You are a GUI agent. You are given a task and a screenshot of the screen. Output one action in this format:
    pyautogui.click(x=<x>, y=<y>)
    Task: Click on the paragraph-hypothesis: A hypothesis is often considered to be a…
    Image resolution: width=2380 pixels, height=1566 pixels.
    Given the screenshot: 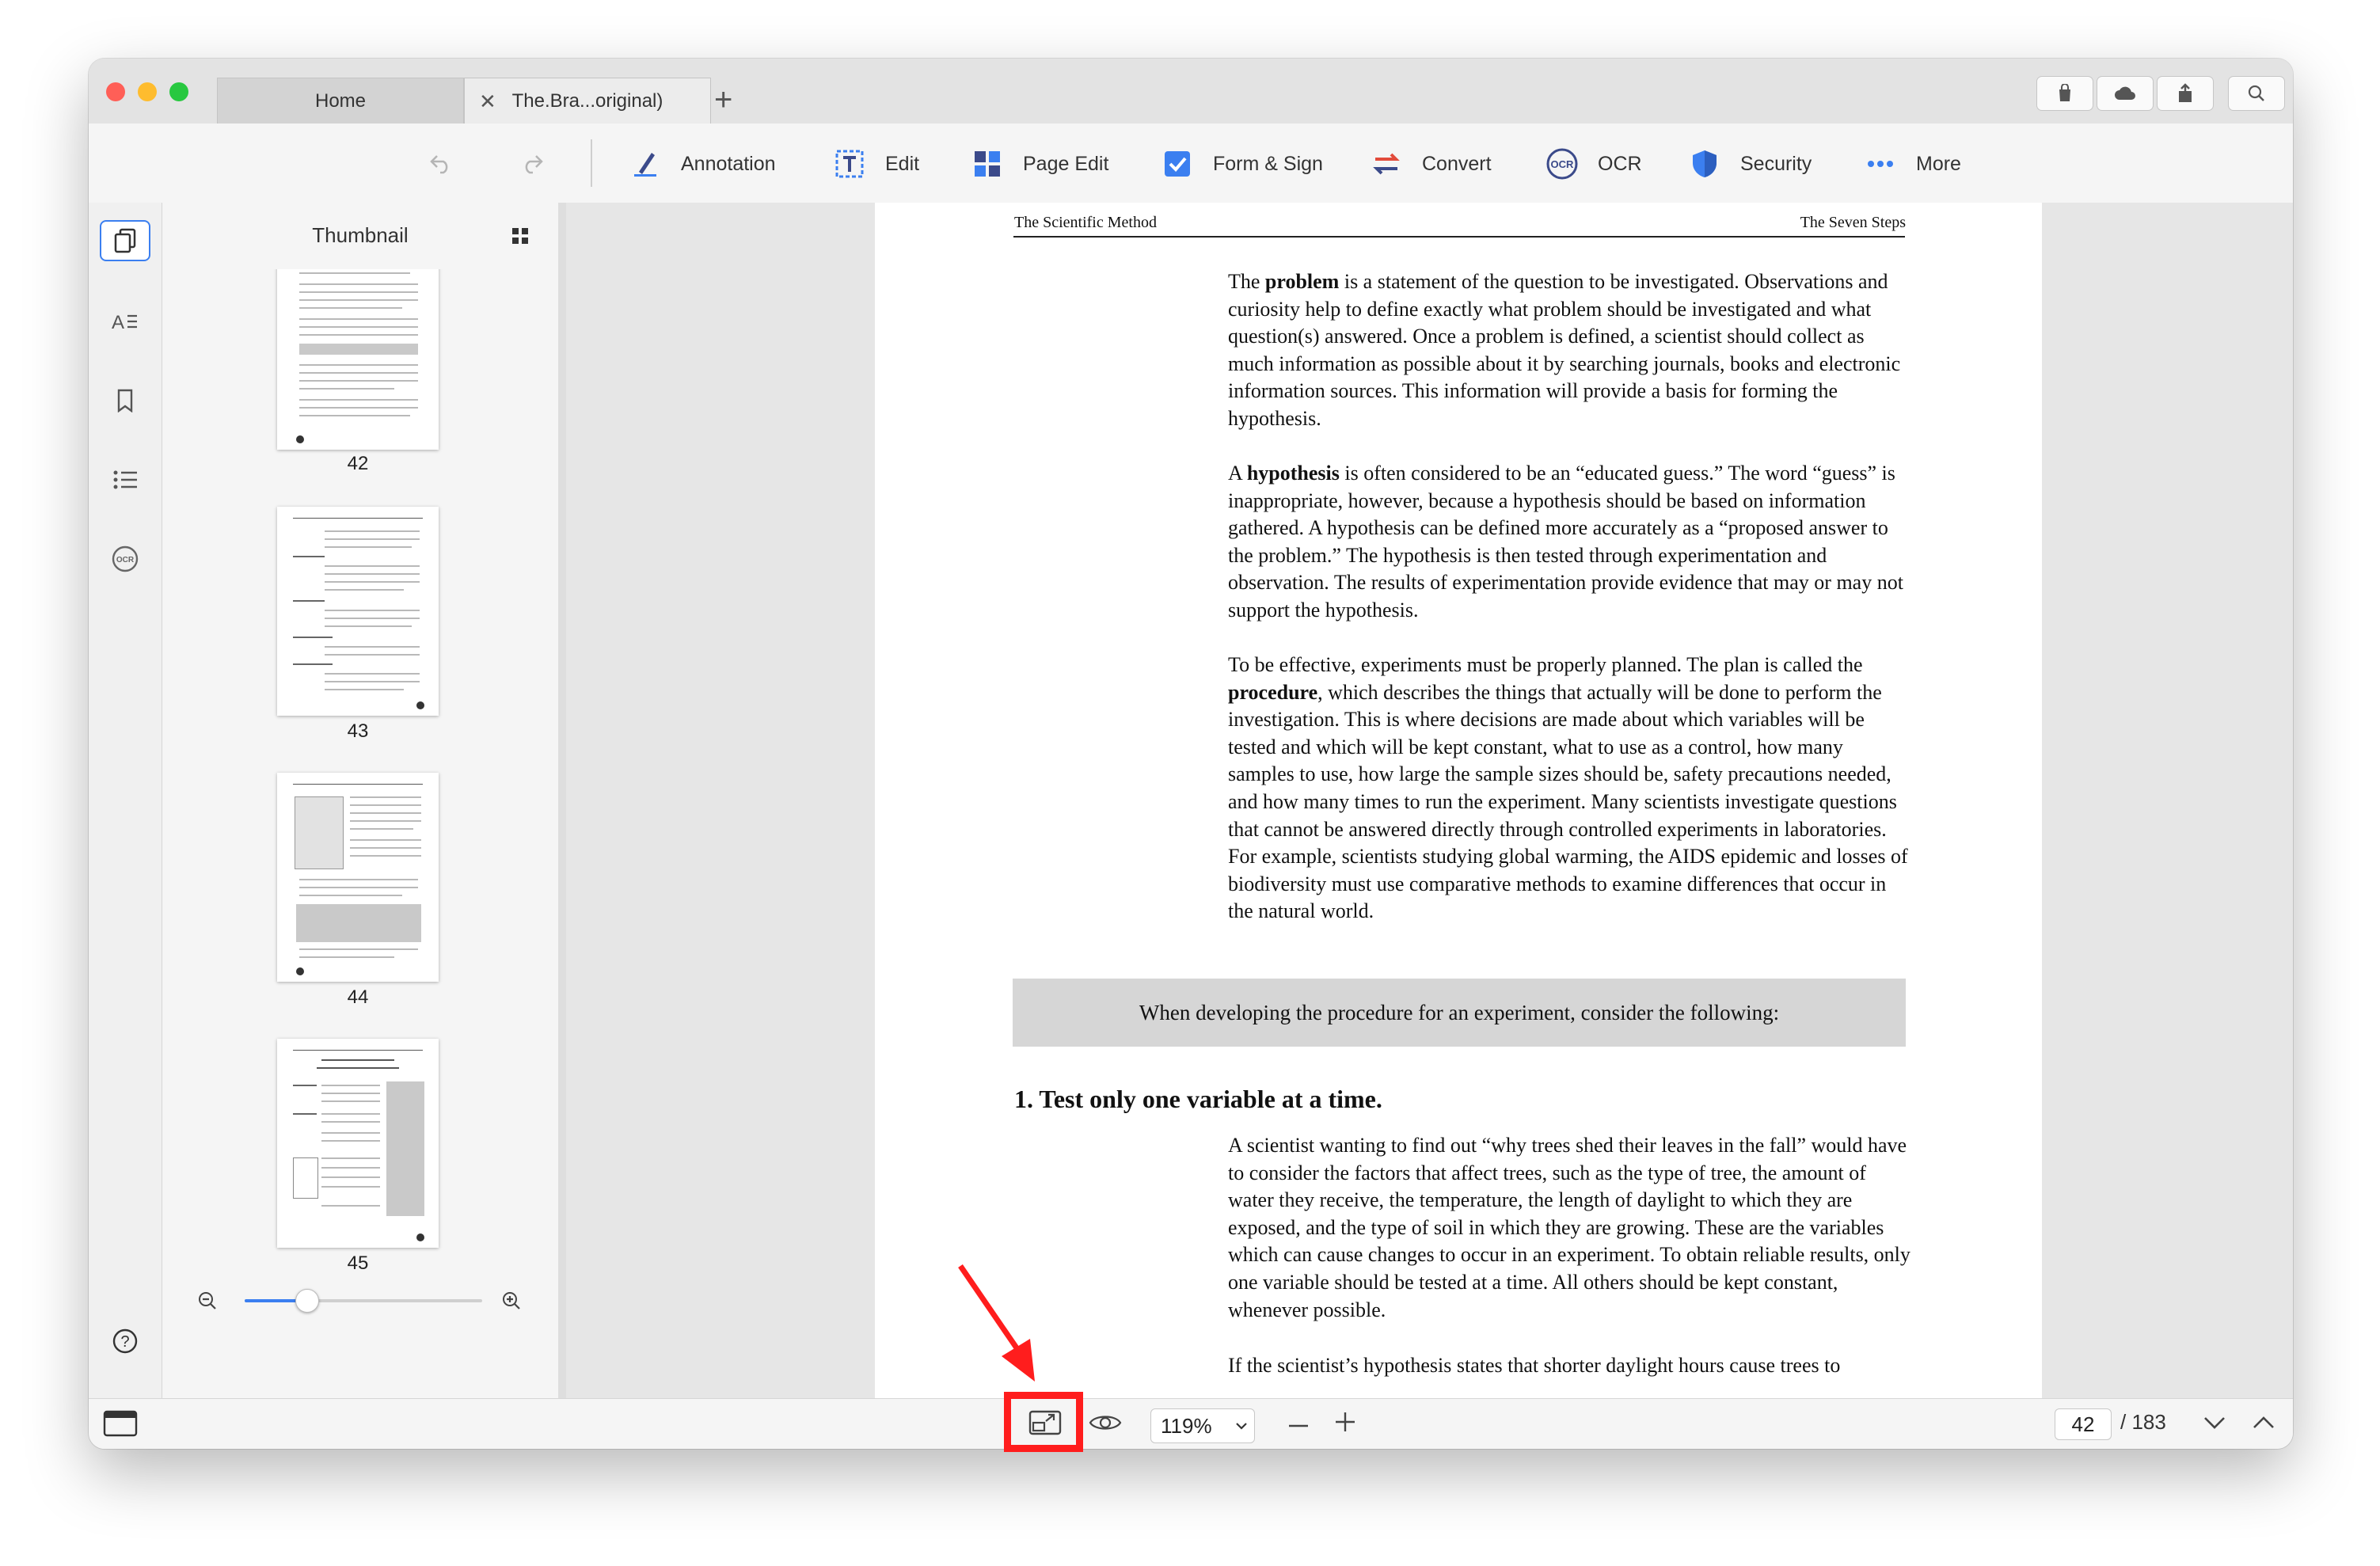 What is the action you would take?
    pyautogui.click(x=1565, y=541)
    